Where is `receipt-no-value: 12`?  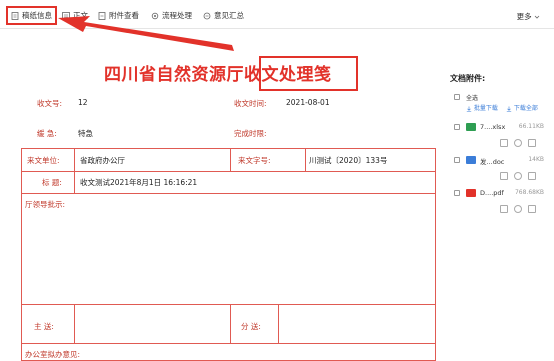
receipt-no-value: 12 is located at coordinates (83, 102).